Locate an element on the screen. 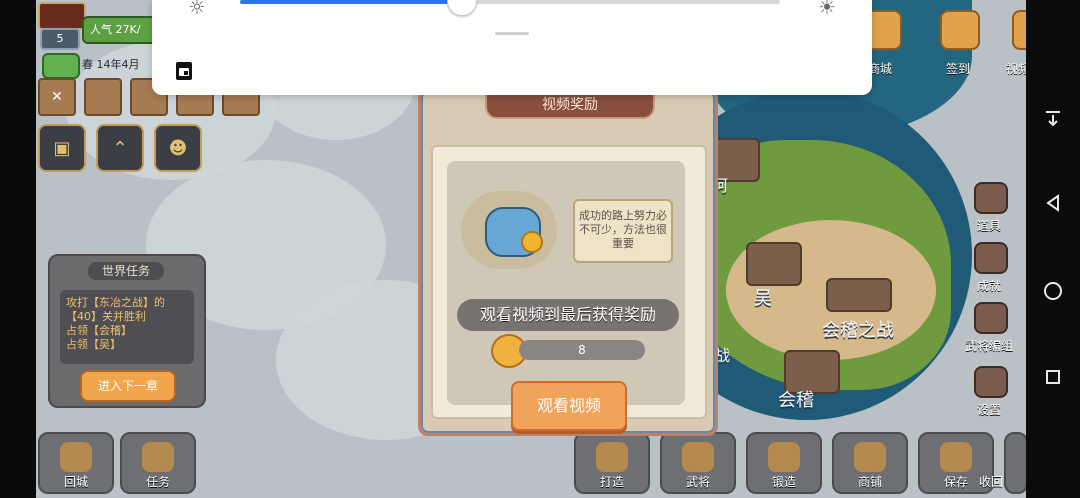 This screenshot has width=1080, height=498. collapse-button: 收回 is located at coordinates (1003, 463).